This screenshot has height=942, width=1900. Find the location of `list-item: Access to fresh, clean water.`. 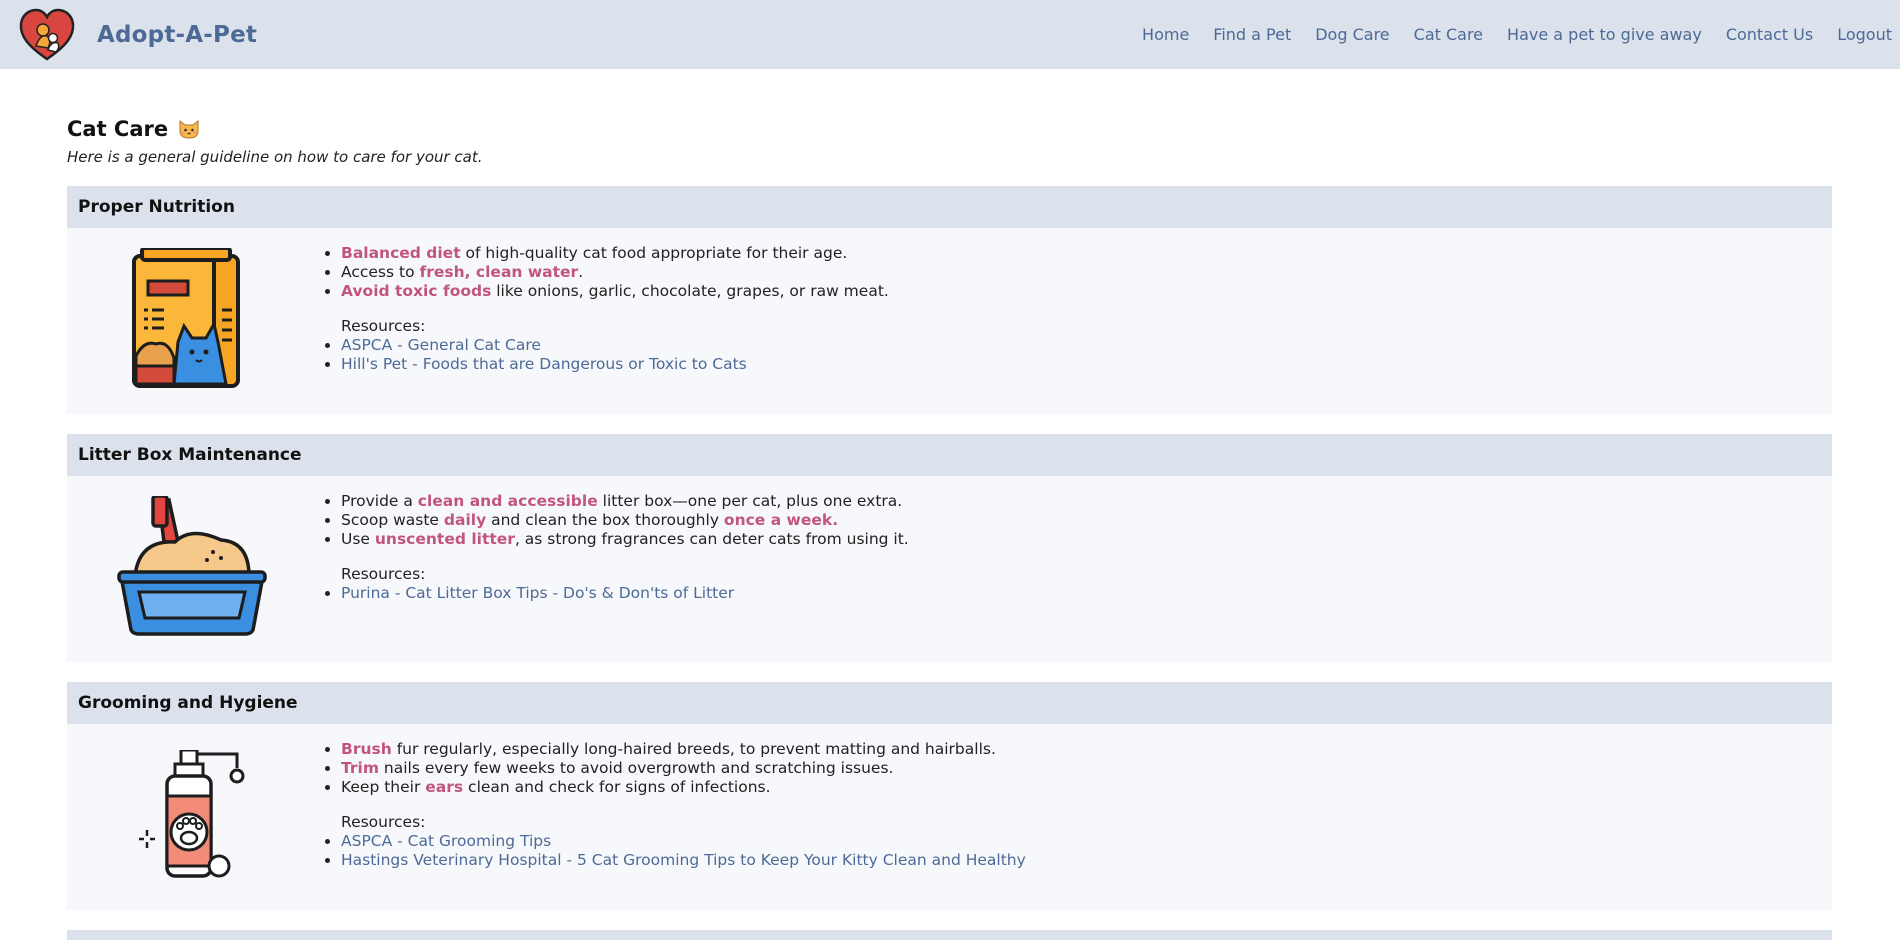

list-item: Access to fresh, clean water. is located at coordinates (615, 272).